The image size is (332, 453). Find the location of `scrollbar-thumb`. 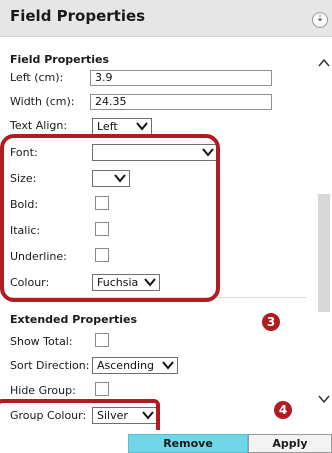

scrollbar-thumb is located at coordinates (324, 253).